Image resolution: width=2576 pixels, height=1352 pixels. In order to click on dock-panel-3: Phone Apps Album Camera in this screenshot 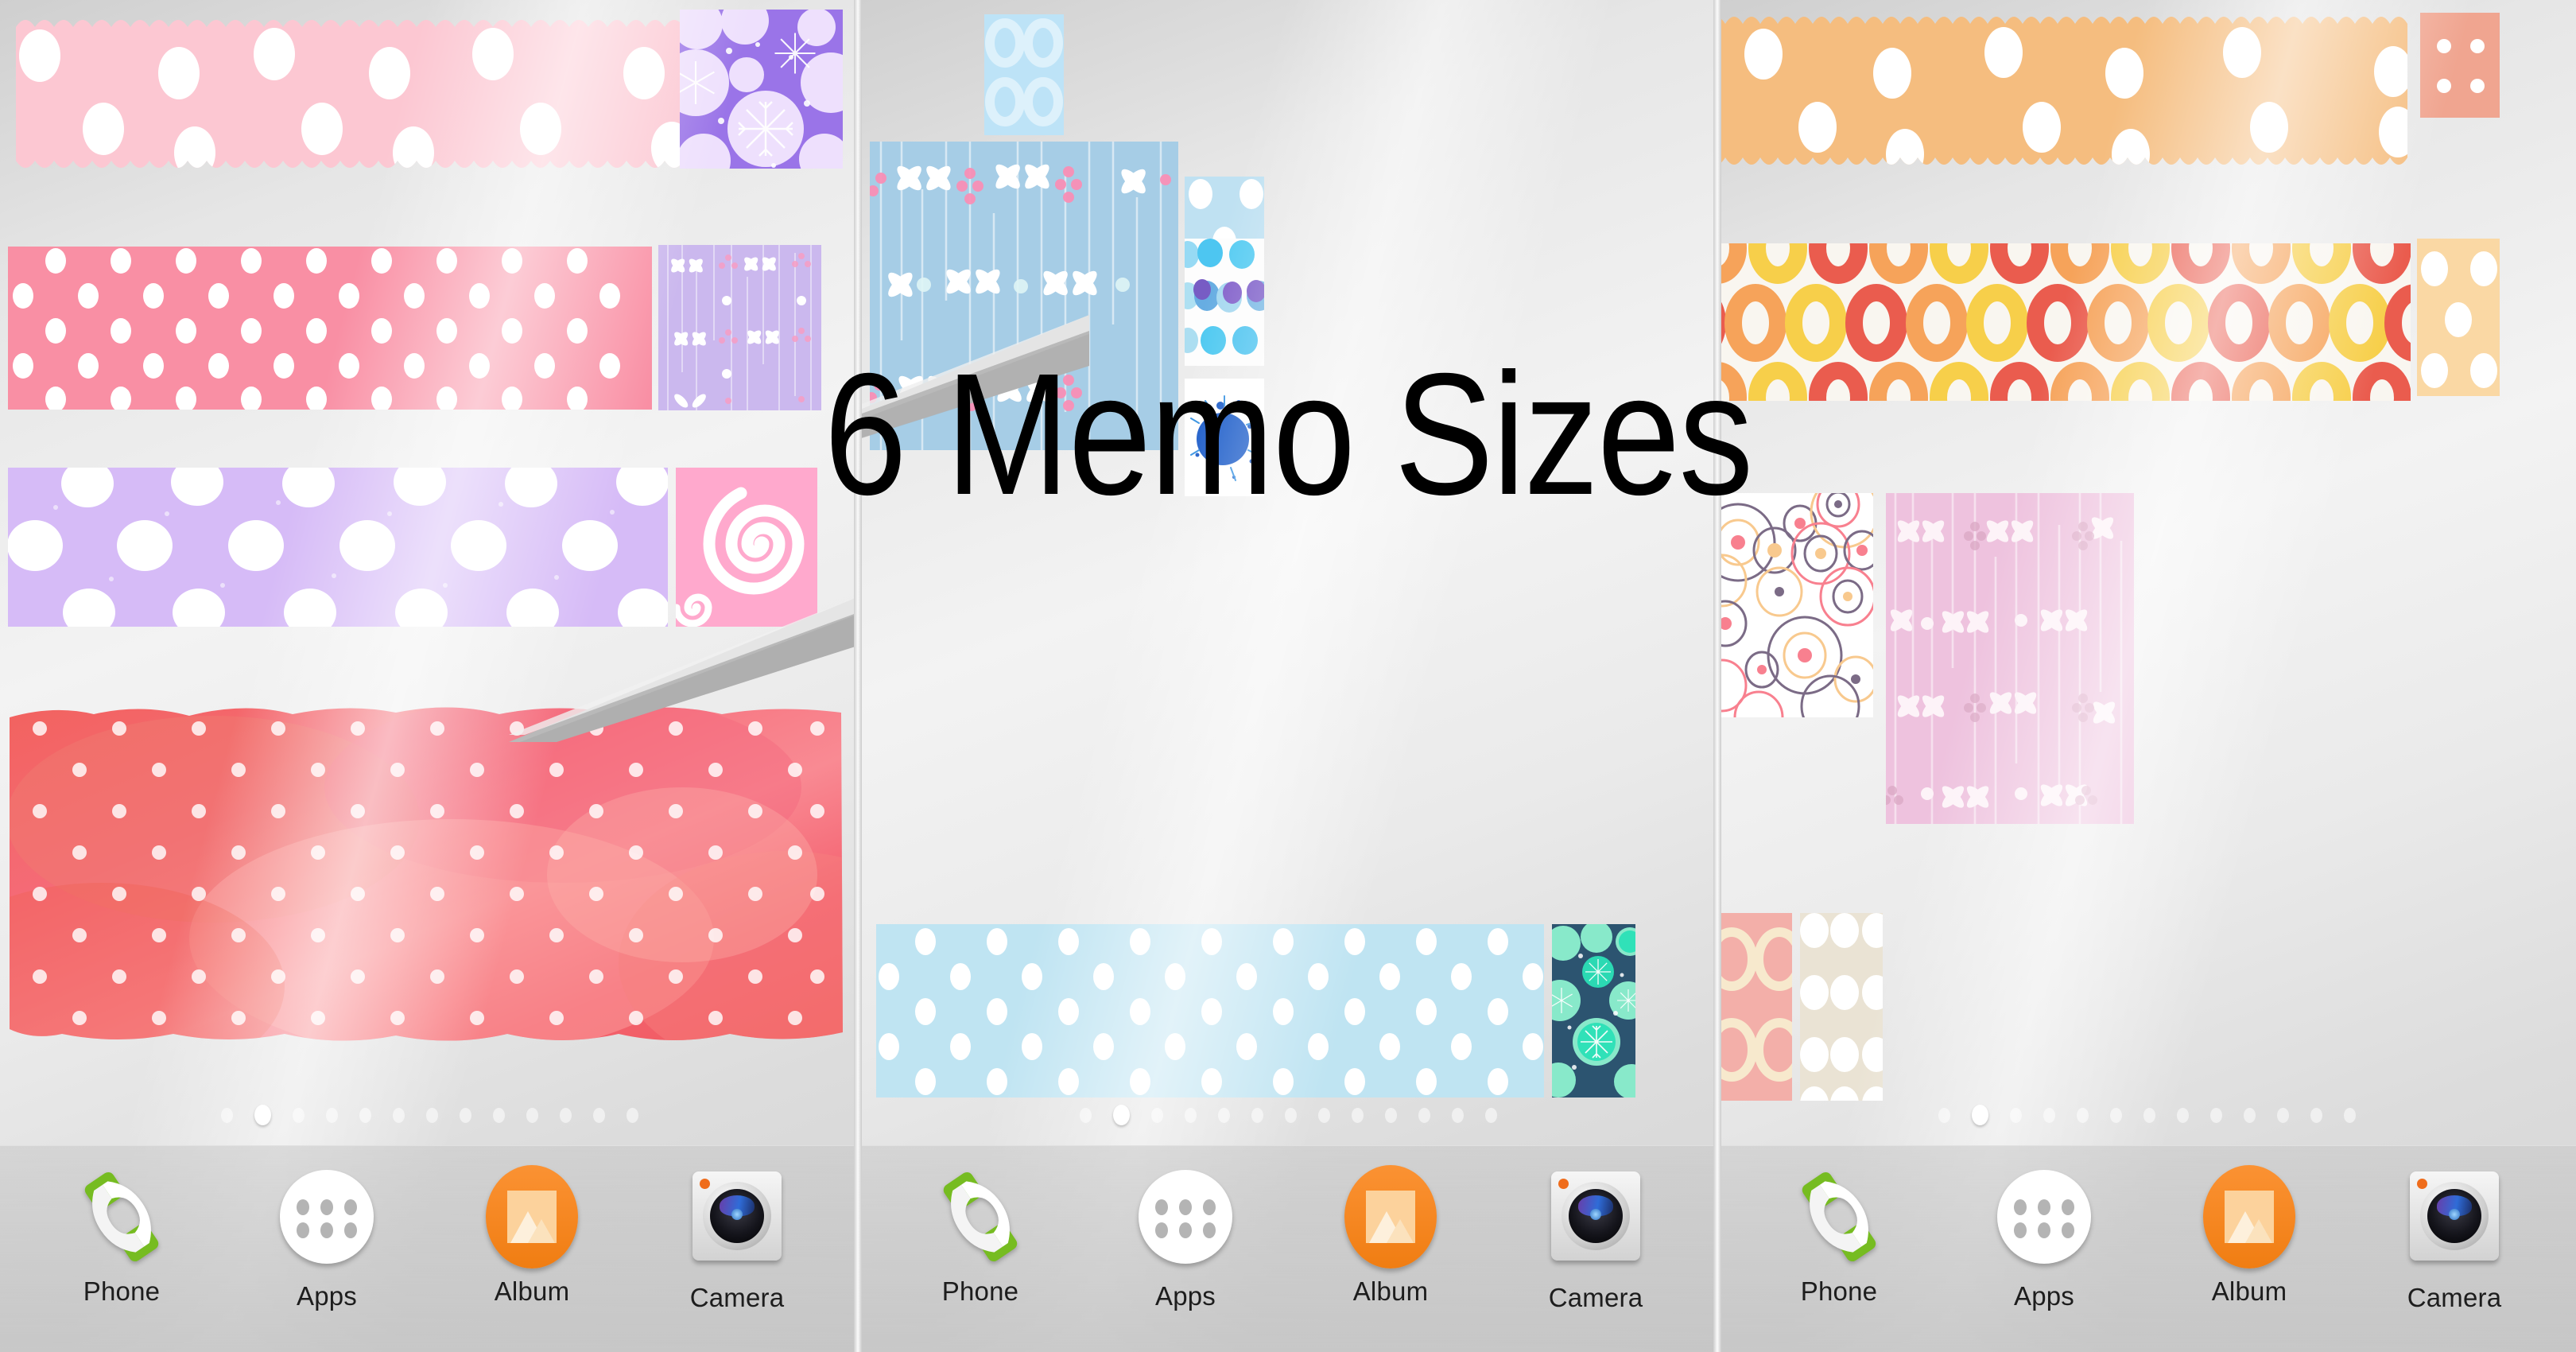, I will do `click(2147, 1228)`.